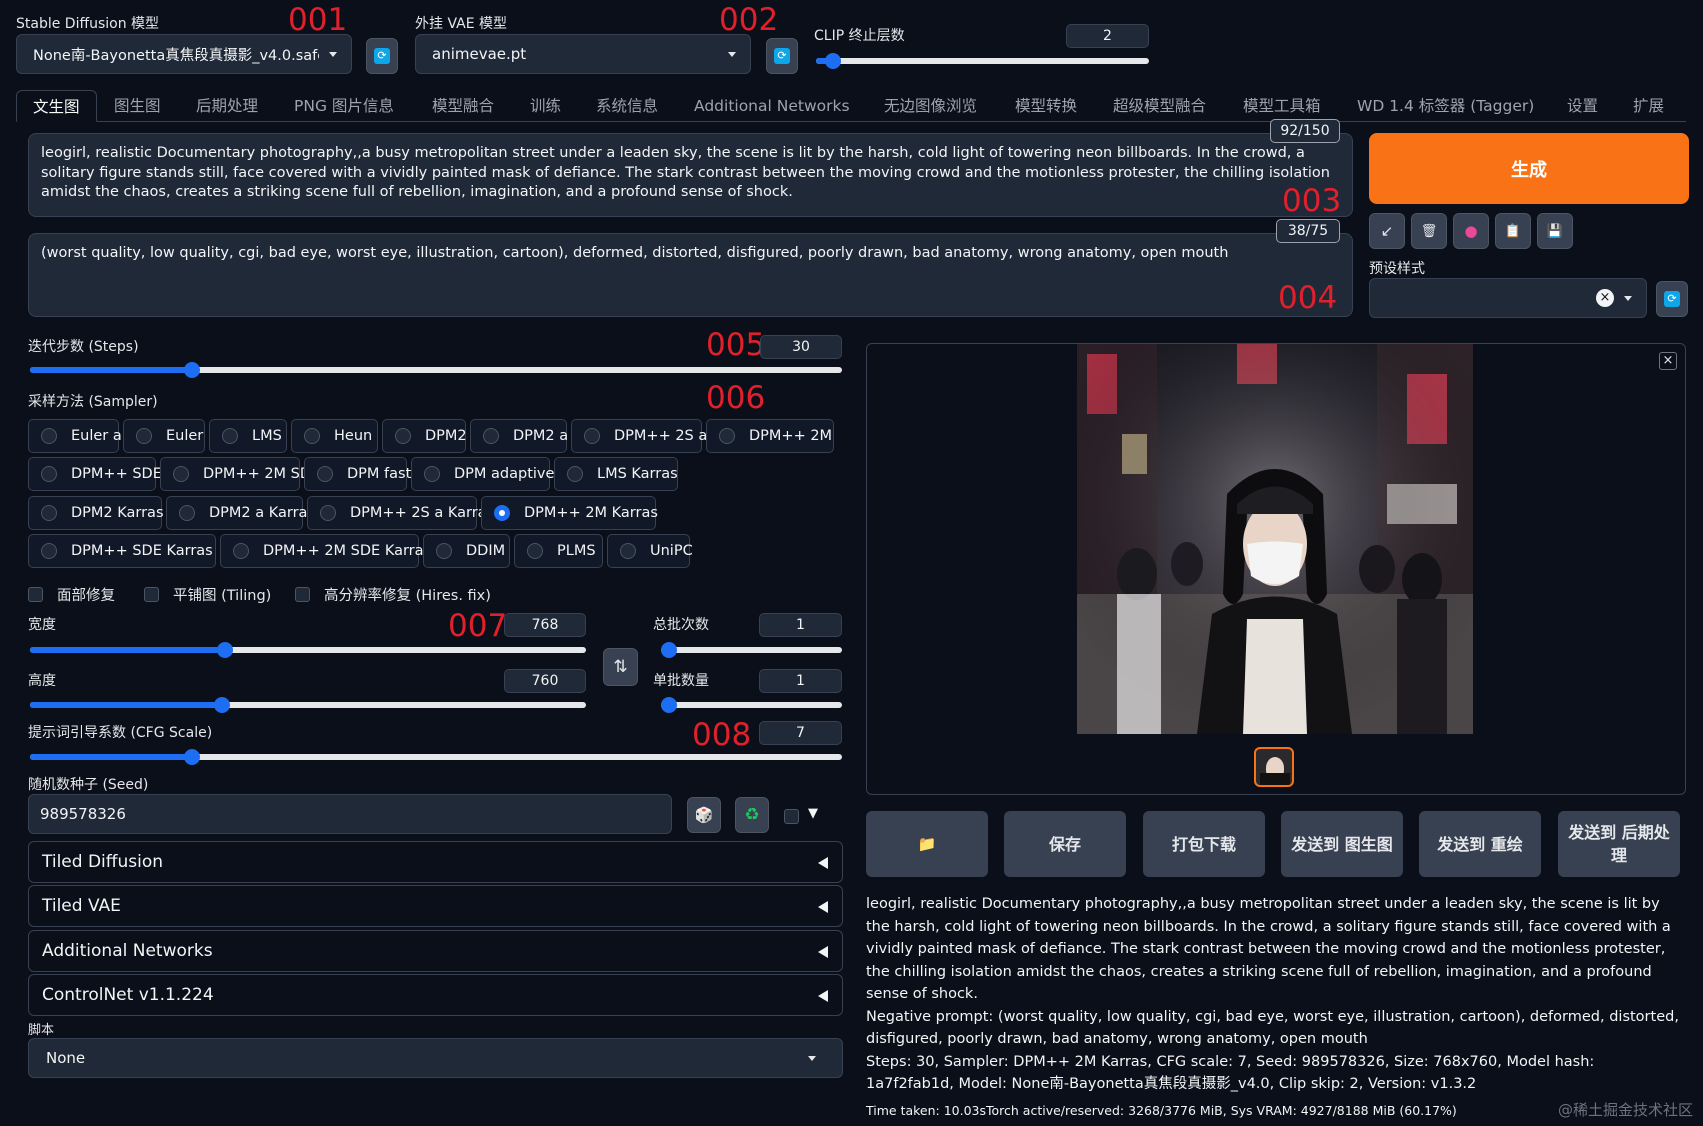  I want to click on generate-button: 生成, so click(1529, 168).